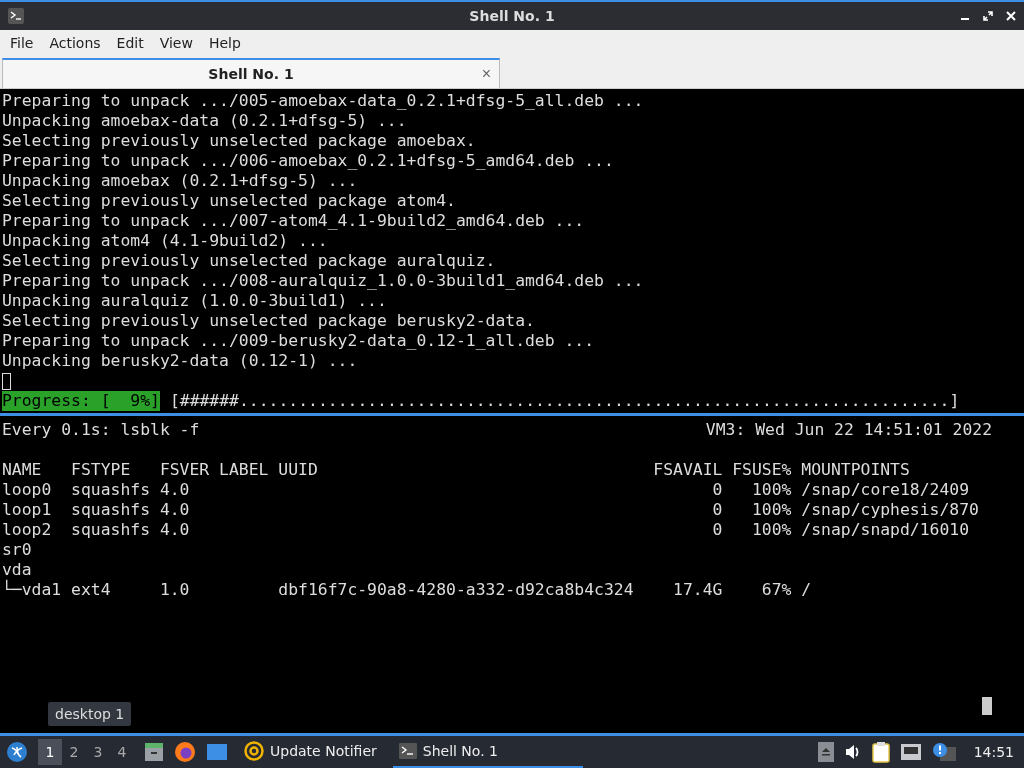  I want to click on window-icon, so click(217, 752).